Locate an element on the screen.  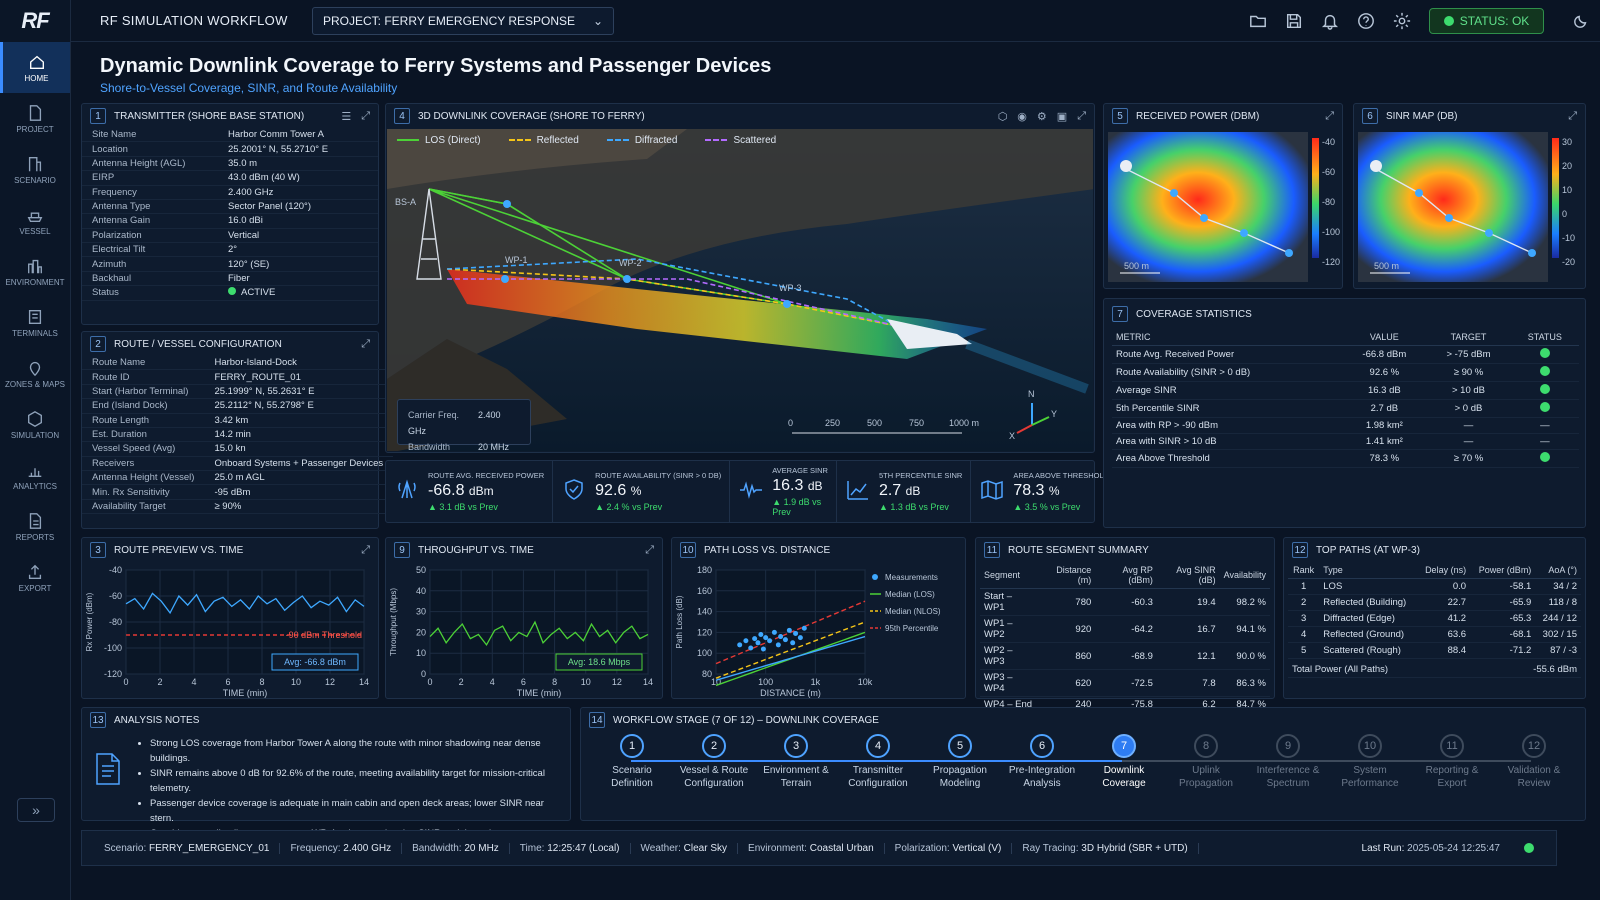
folder-icon is located at coordinates (1258, 21).